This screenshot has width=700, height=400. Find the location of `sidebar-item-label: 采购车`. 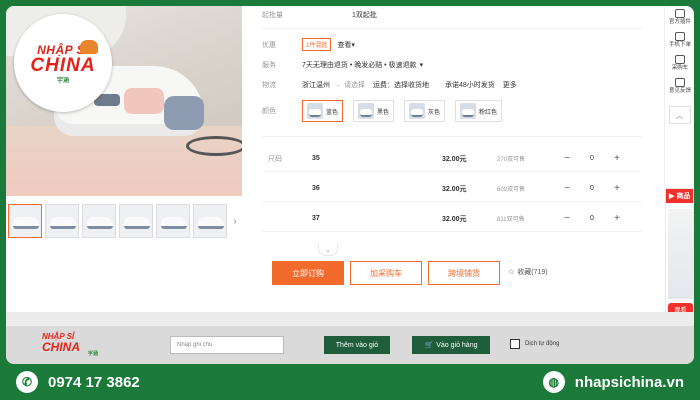

sidebar-item-label: 采购车 is located at coordinates (680, 68).